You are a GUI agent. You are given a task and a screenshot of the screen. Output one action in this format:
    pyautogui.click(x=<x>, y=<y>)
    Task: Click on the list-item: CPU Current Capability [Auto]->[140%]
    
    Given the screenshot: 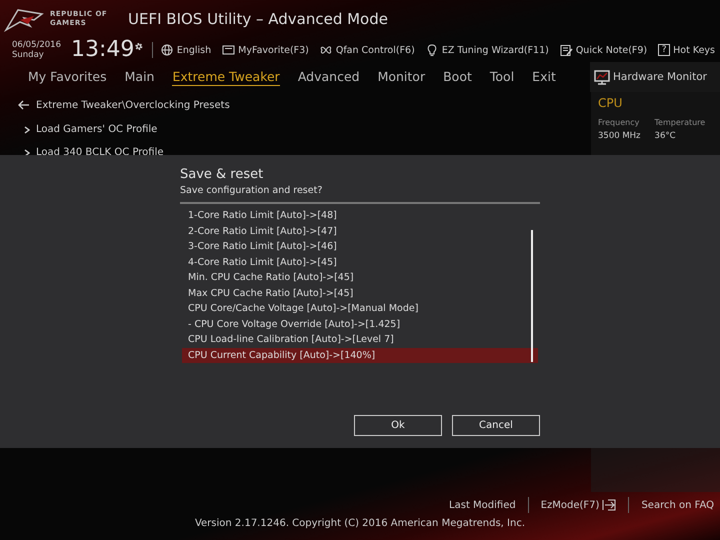 What is the action you would take?
    pyautogui.click(x=360, y=355)
    